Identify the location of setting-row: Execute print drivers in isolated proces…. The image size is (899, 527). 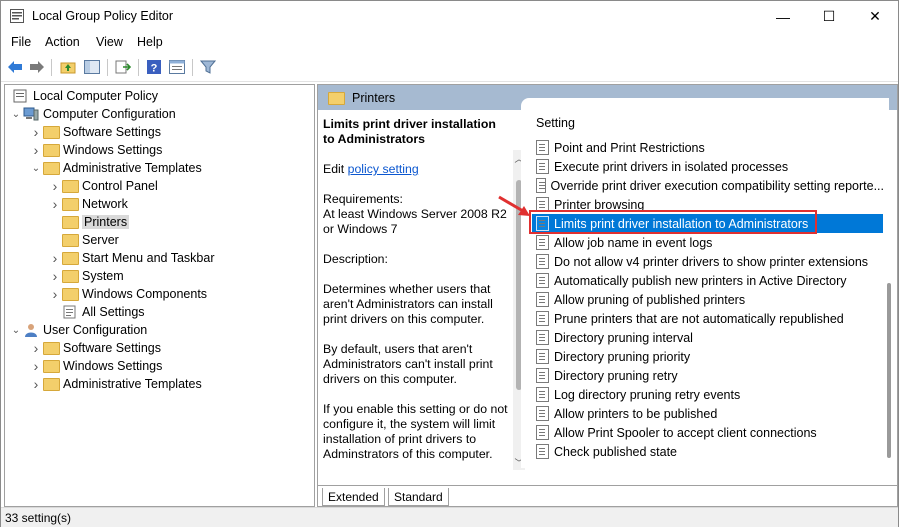
(708, 166).